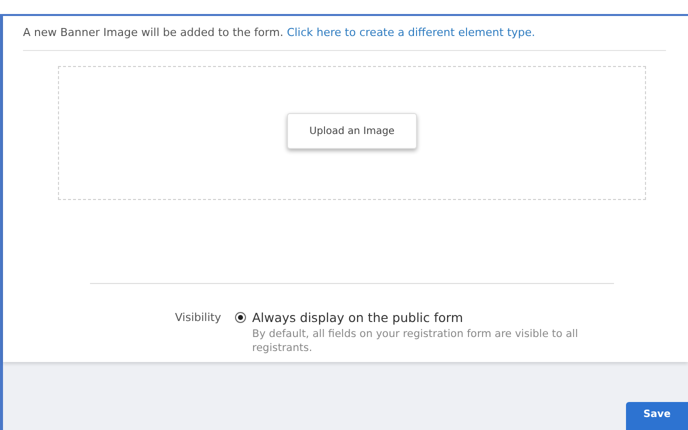 This screenshot has height=430, width=688. I want to click on save-button: Save, so click(657, 416).